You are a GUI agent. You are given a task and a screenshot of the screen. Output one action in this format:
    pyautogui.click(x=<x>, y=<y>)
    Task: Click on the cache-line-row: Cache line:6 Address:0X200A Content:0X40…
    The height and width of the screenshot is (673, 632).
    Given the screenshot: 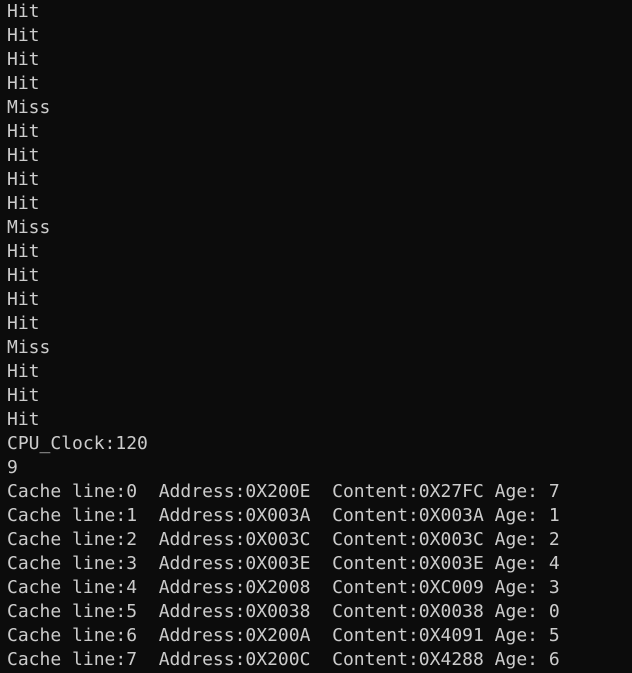 What is the action you would take?
    pyautogui.click(x=283, y=635)
    